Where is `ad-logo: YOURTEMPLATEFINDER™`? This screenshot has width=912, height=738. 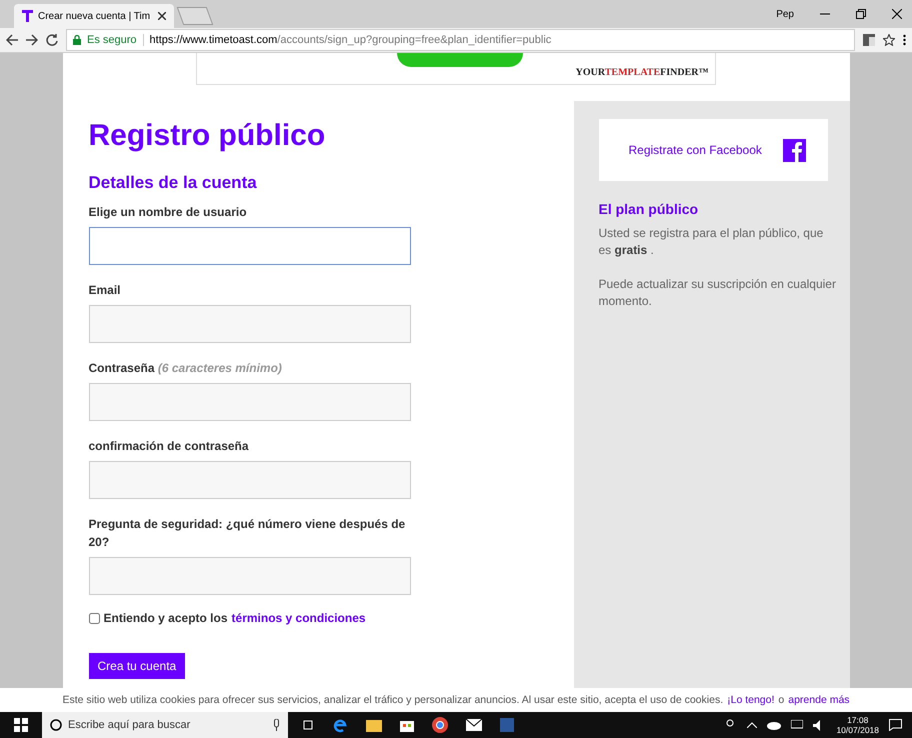
ad-logo: YOURTEMPLATEFINDER™ is located at coordinates (642, 73).